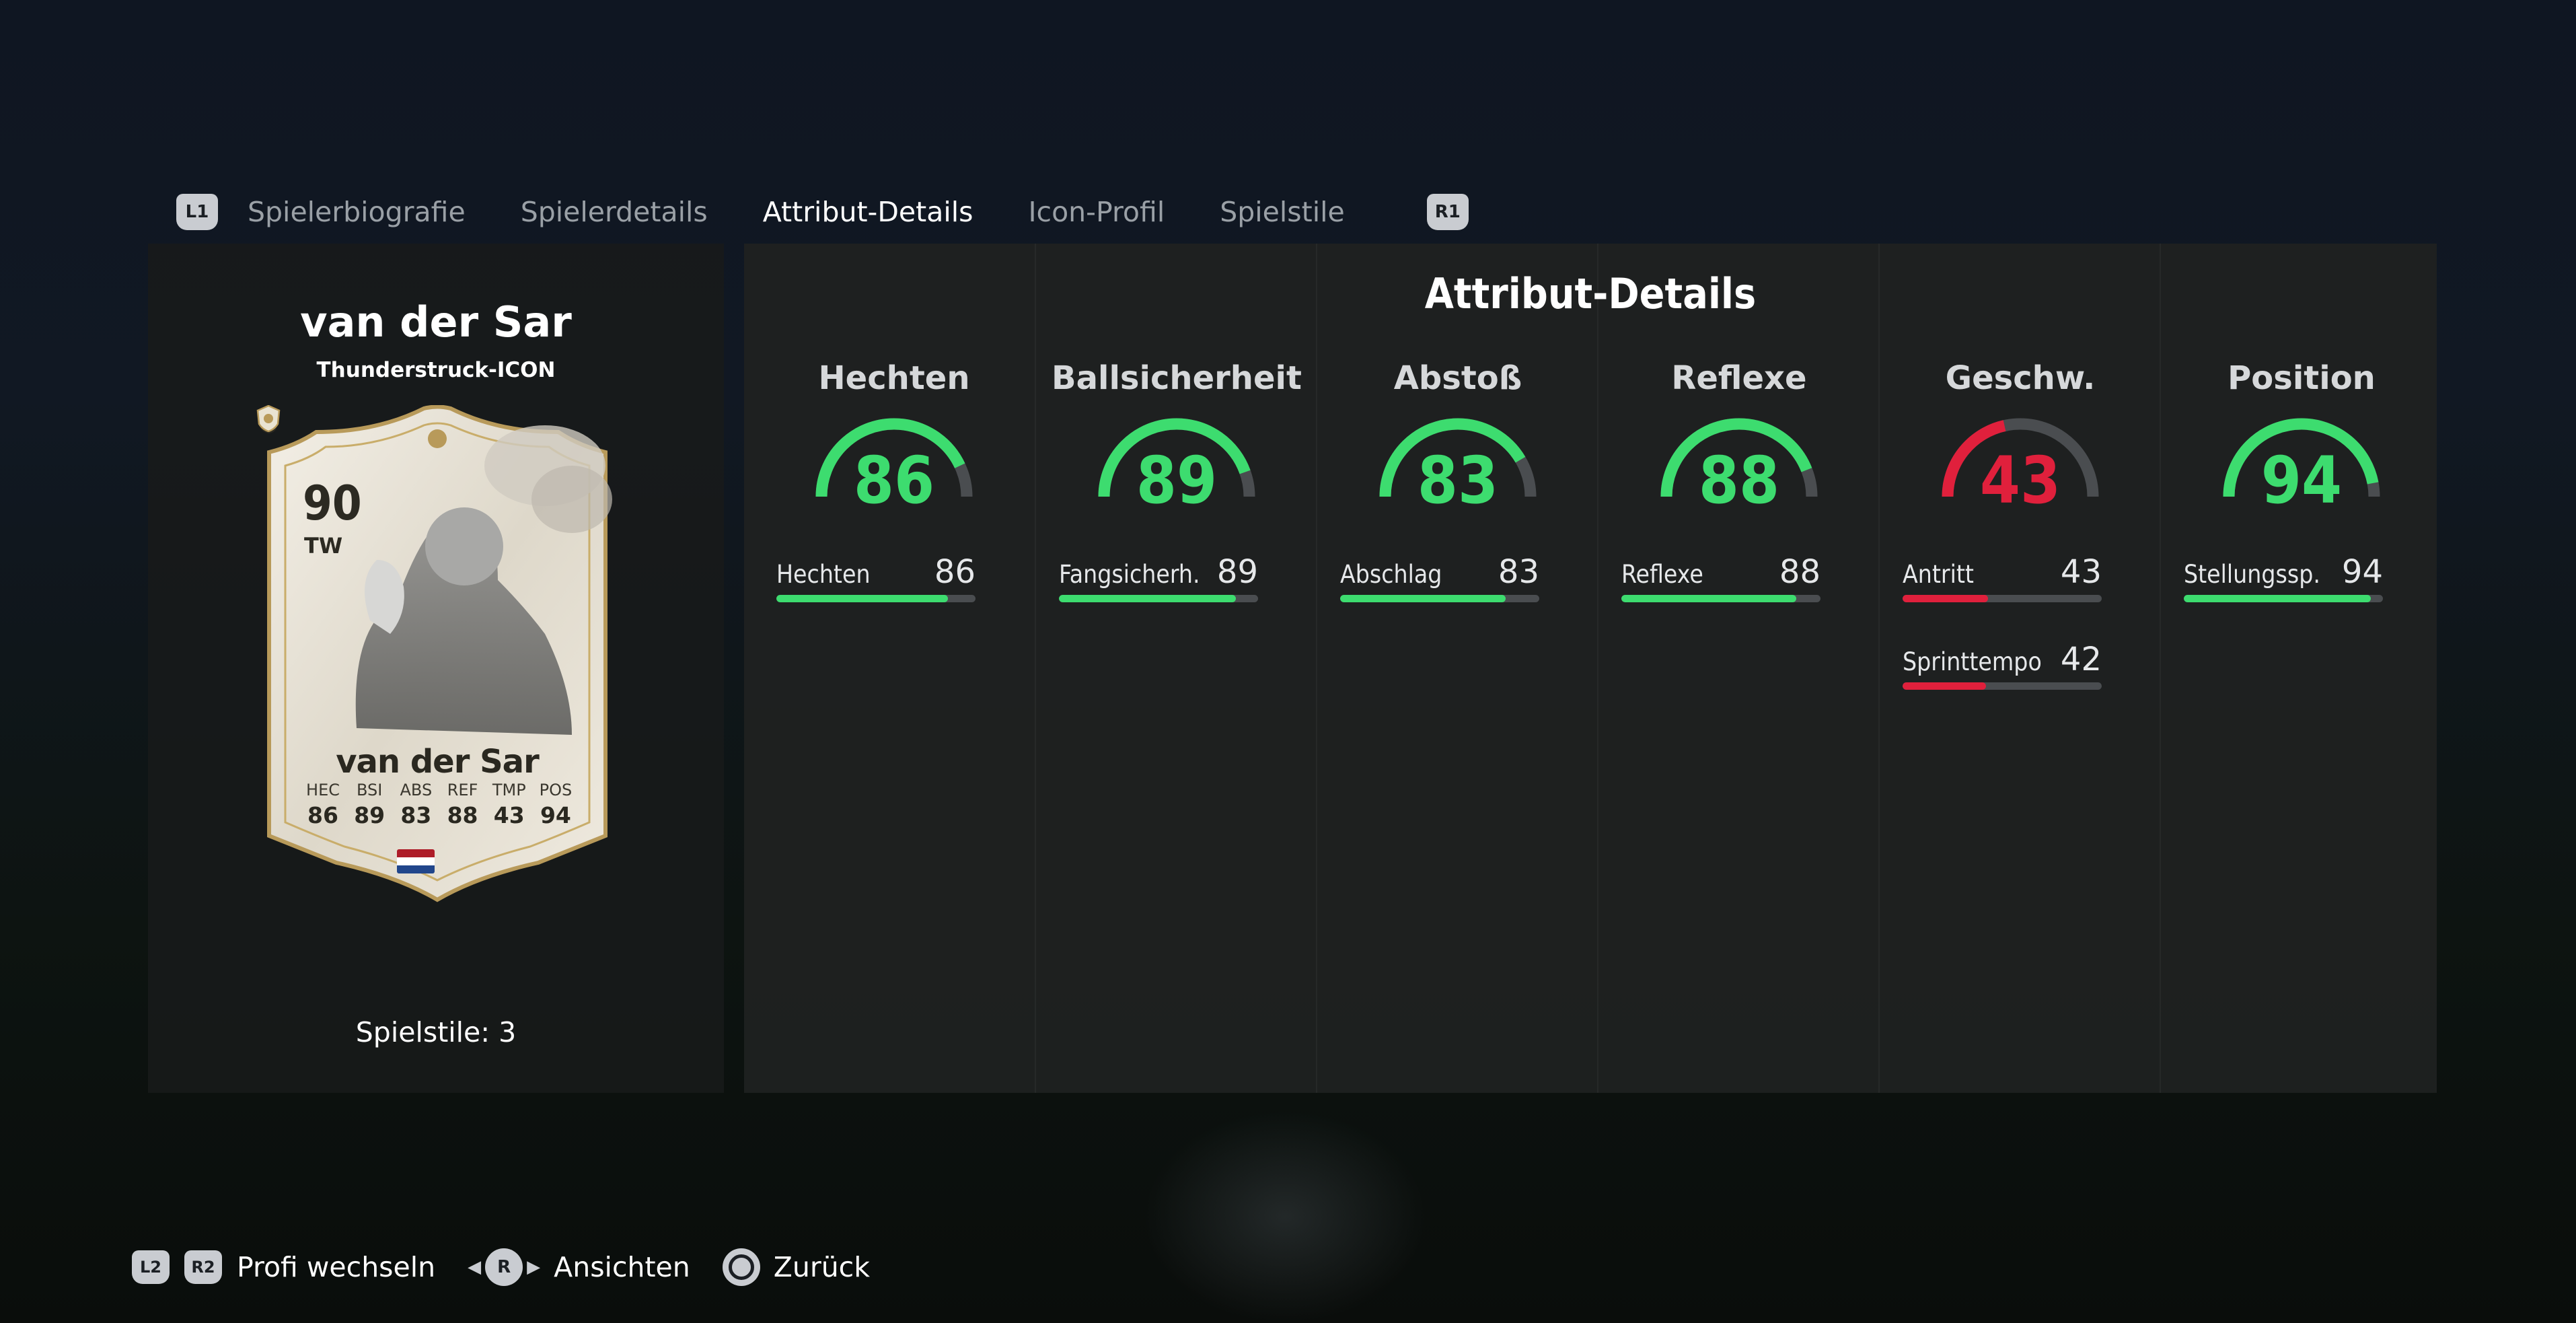  Describe the element at coordinates (416, 815) in the screenshot. I see `card-stat-value: 83` at that location.